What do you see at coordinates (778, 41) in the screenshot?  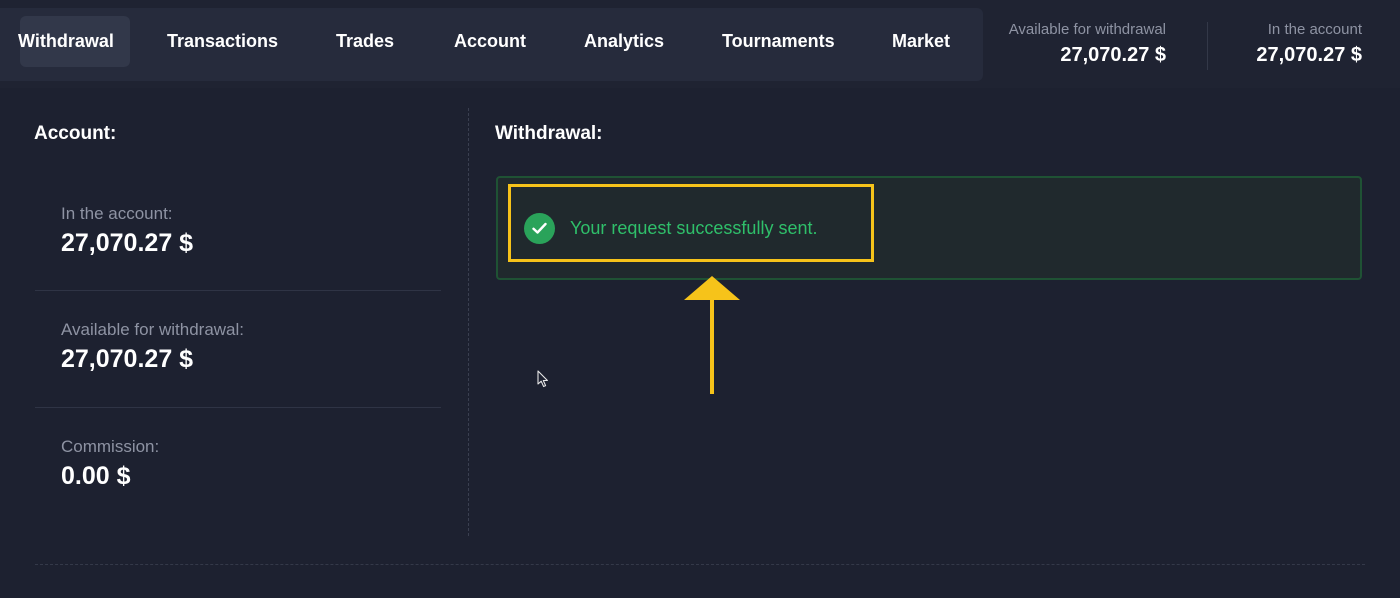 I see `tab-tournaments: Tournaments` at bounding box center [778, 41].